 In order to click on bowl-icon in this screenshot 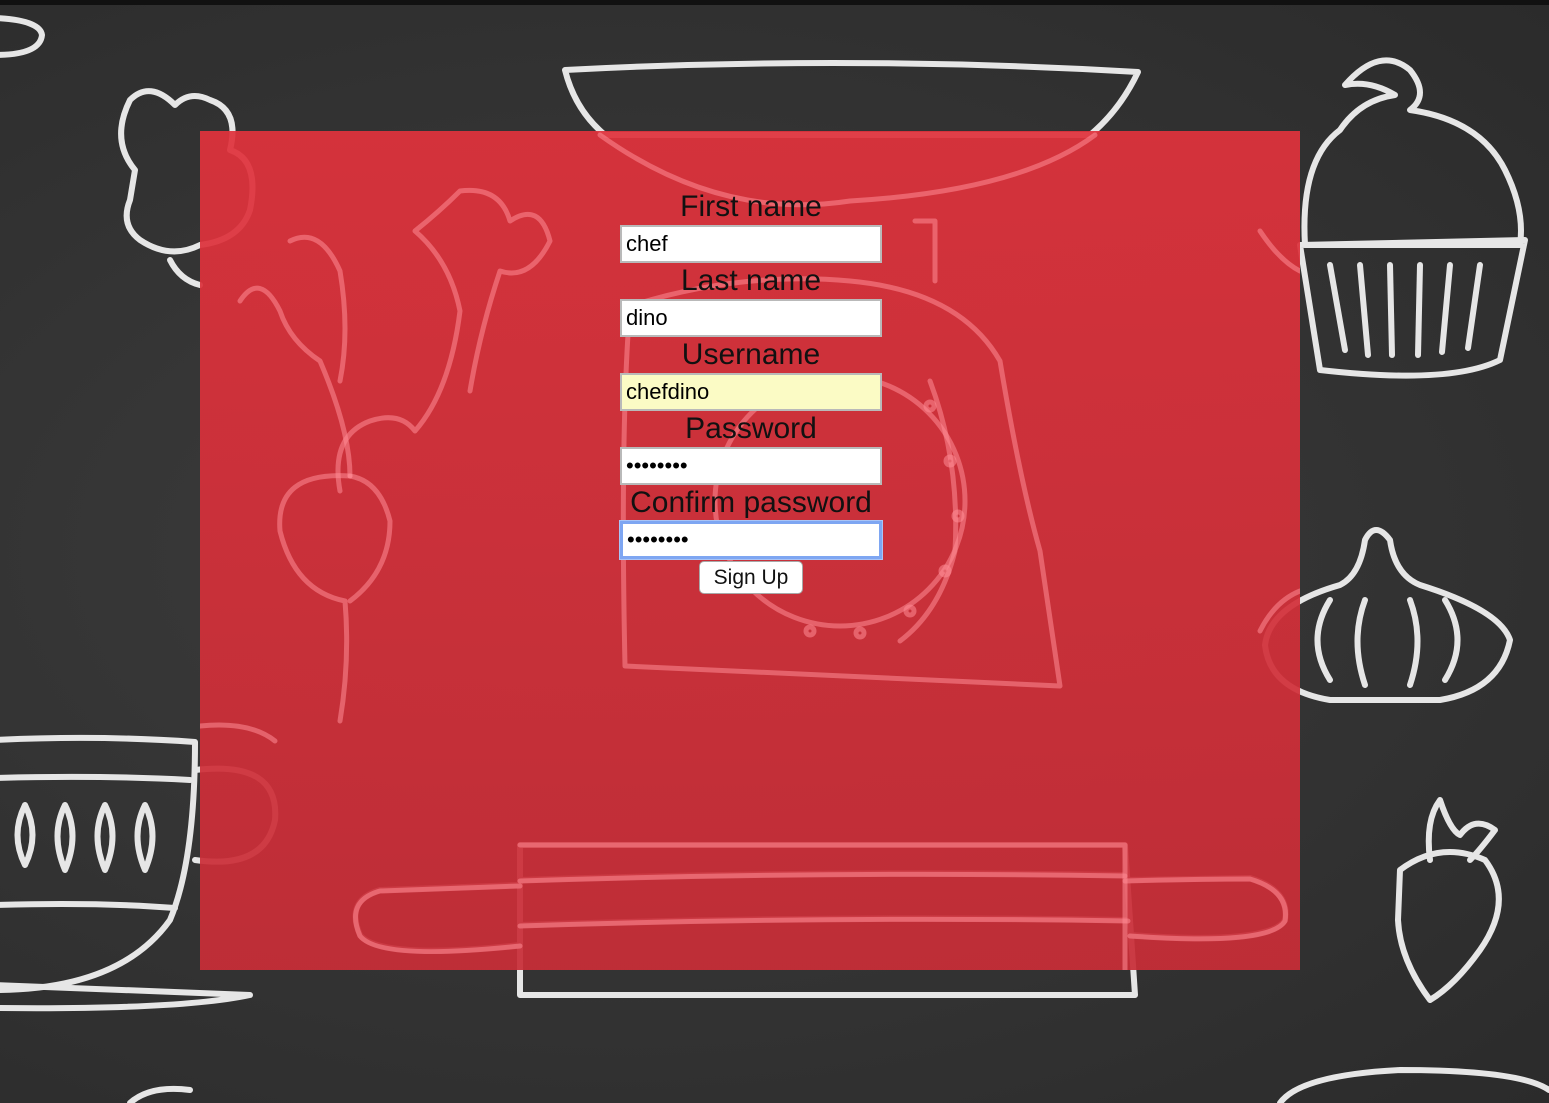, I will do `click(851, 98)`.